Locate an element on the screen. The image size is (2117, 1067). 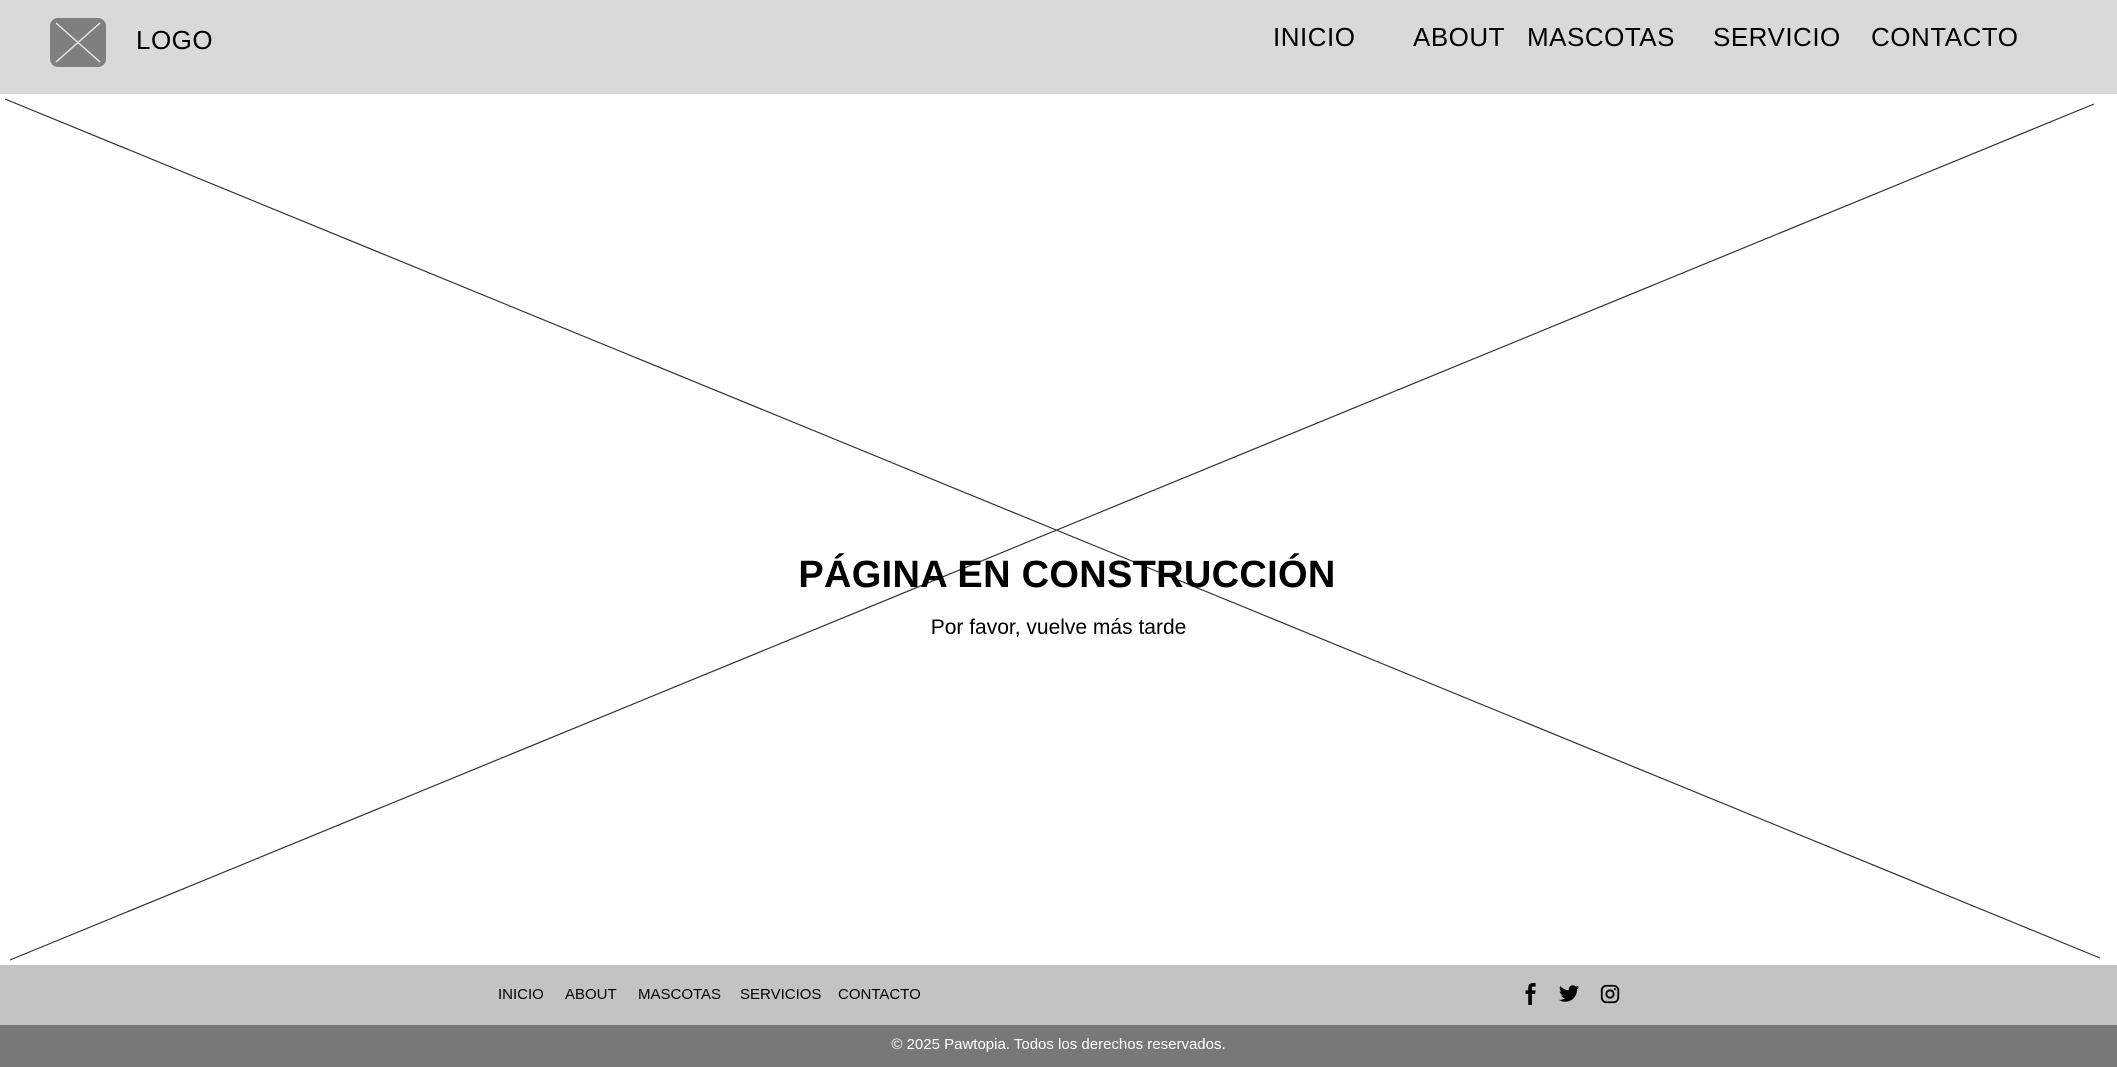
footer-link-about: ABOUT is located at coordinates (591, 994).